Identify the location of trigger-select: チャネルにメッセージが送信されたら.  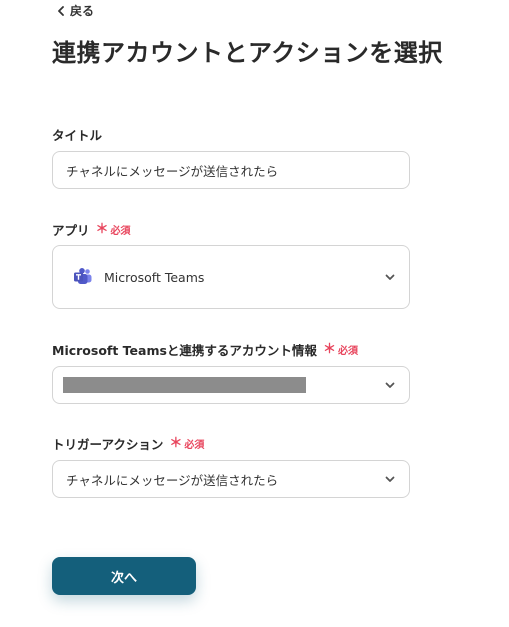
(231, 479).